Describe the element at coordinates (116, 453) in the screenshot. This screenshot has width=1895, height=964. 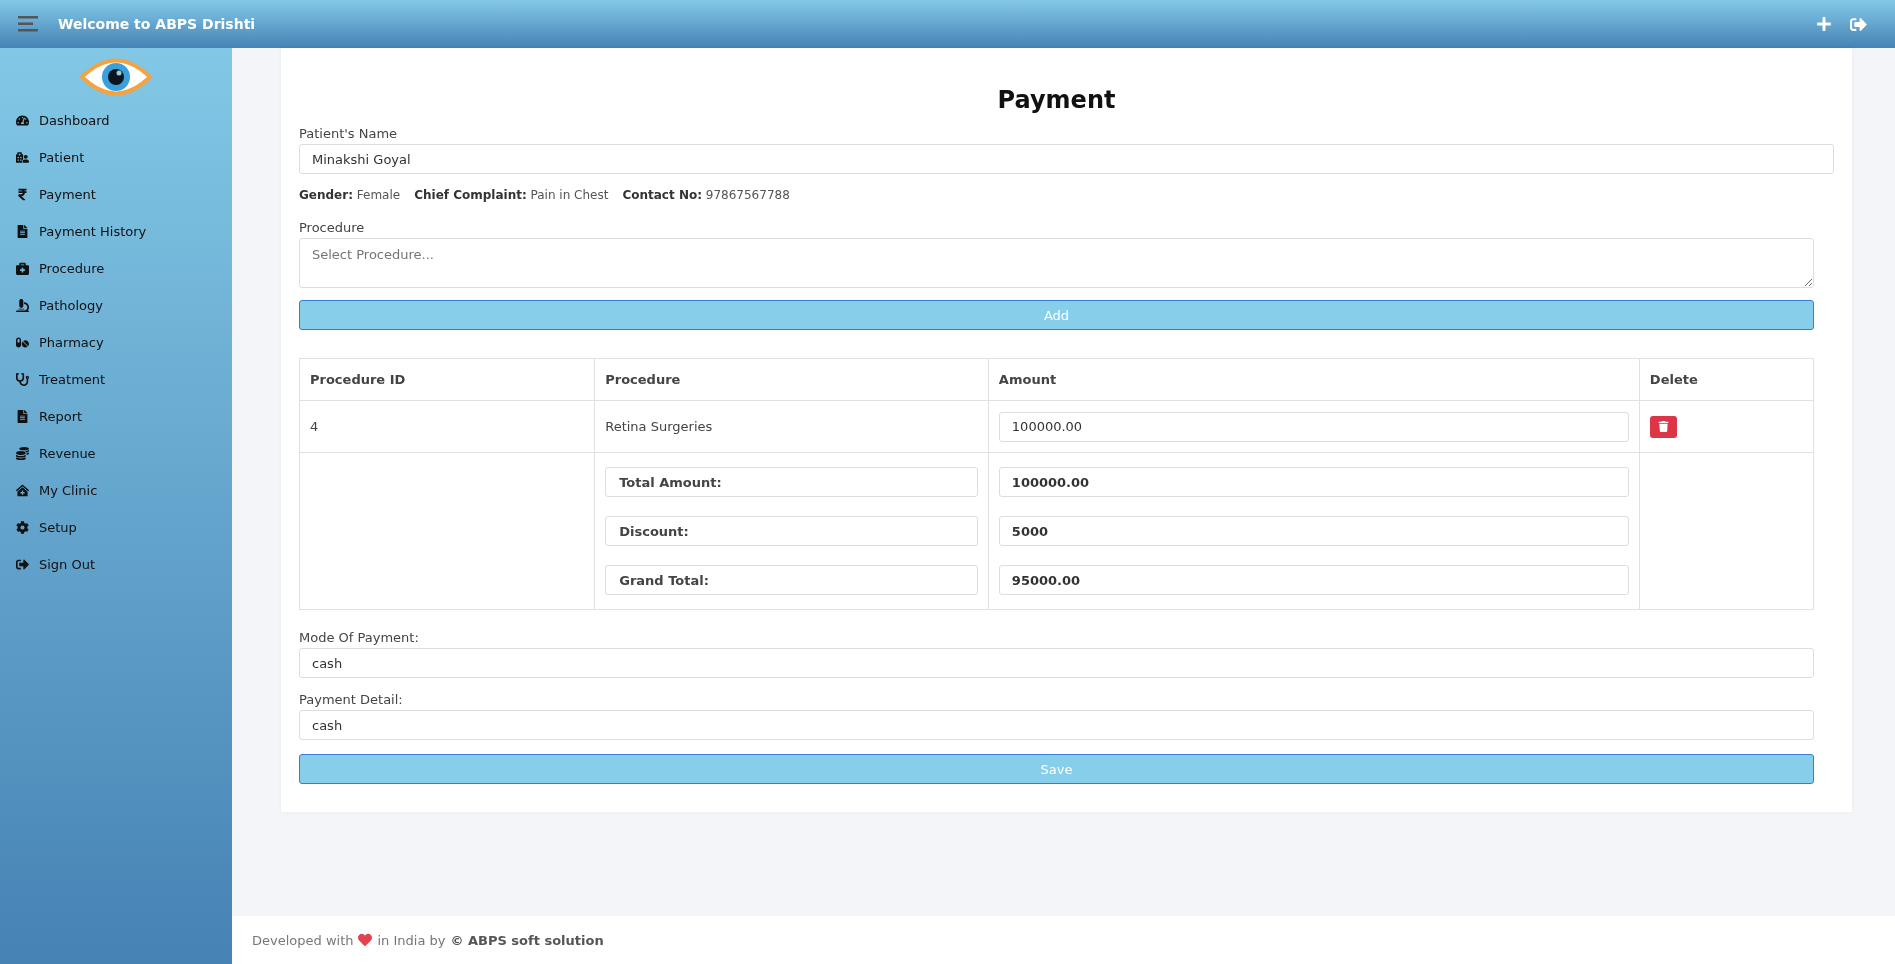
I see `sidebar-item: Revenue` at that location.